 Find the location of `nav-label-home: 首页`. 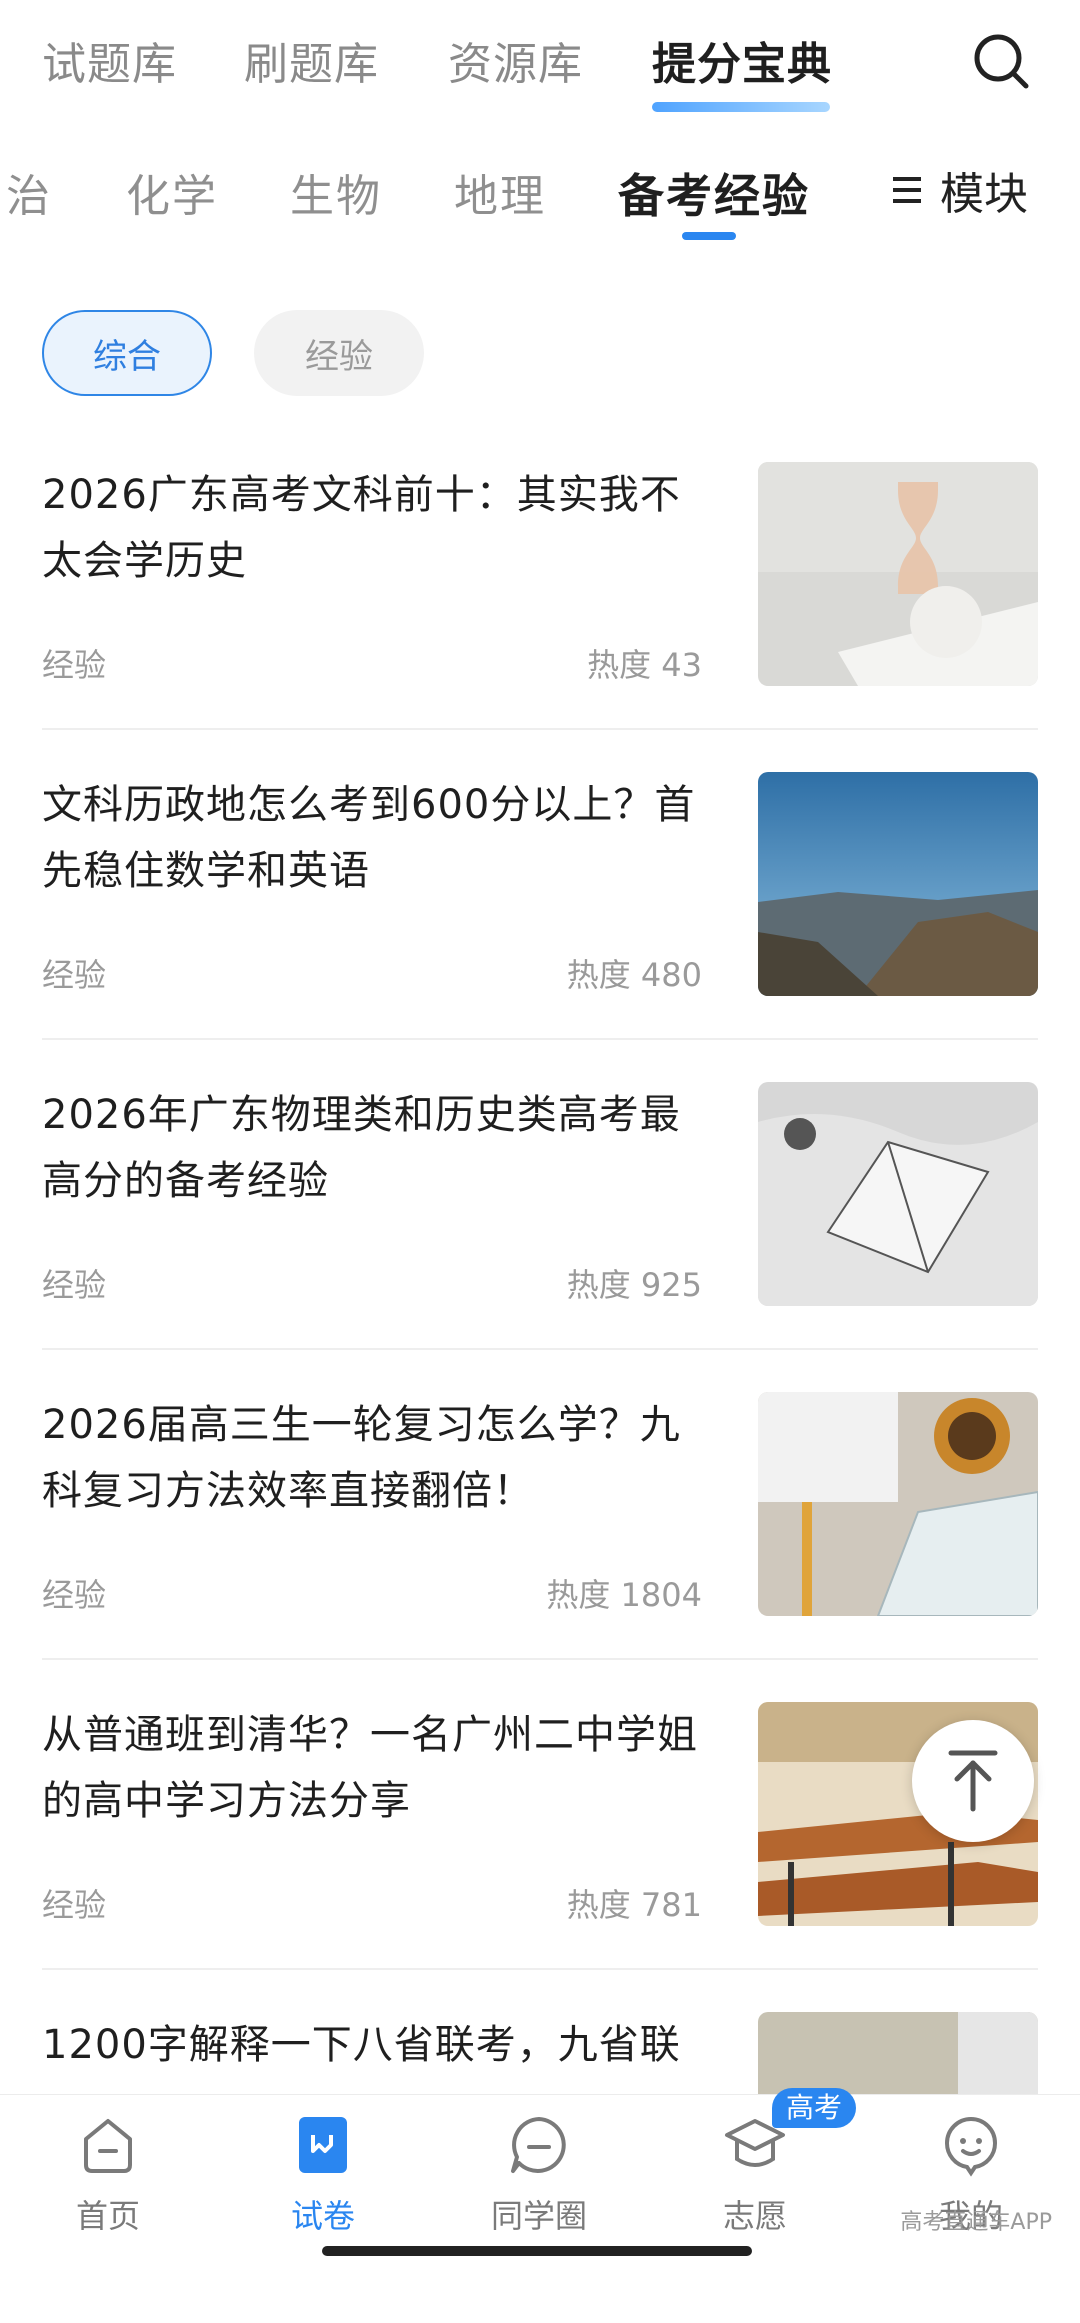

nav-label-home: 首页 is located at coordinates (107, 2216).